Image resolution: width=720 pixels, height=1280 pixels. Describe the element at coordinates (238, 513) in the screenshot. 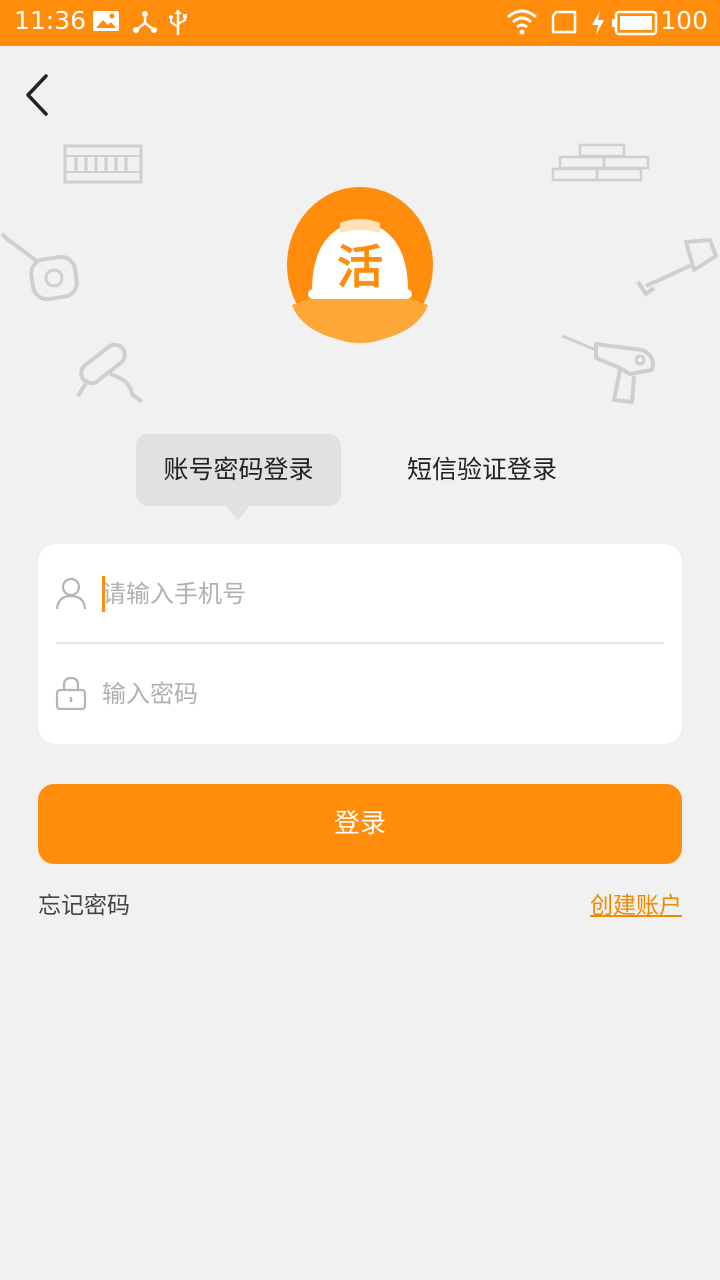

I see `tab-indicator-arrow` at that location.